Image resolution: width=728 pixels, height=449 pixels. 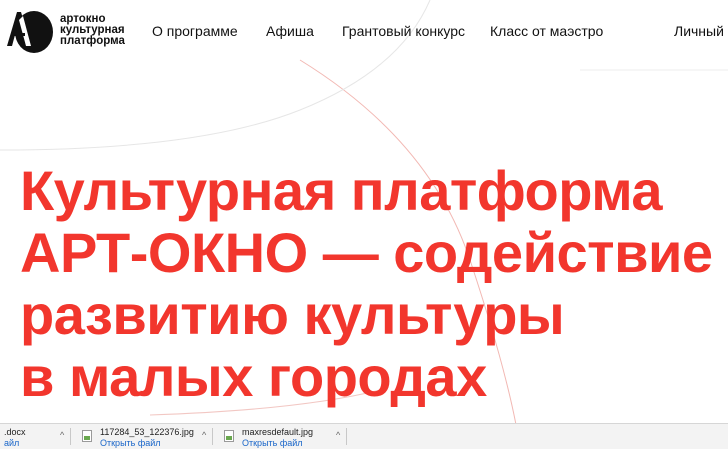 I want to click on hero-line-3: развитию культуры, so click(x=292, y=314).